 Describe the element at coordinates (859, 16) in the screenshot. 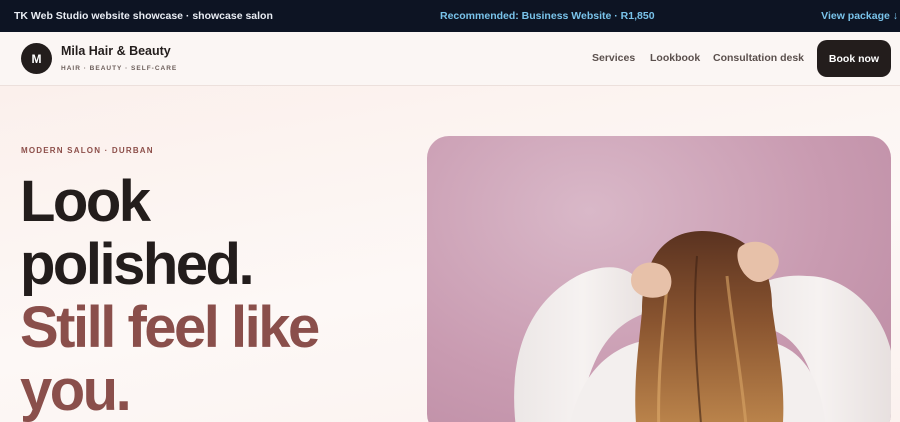

I see `view-package-link: View package ↓` at that location.